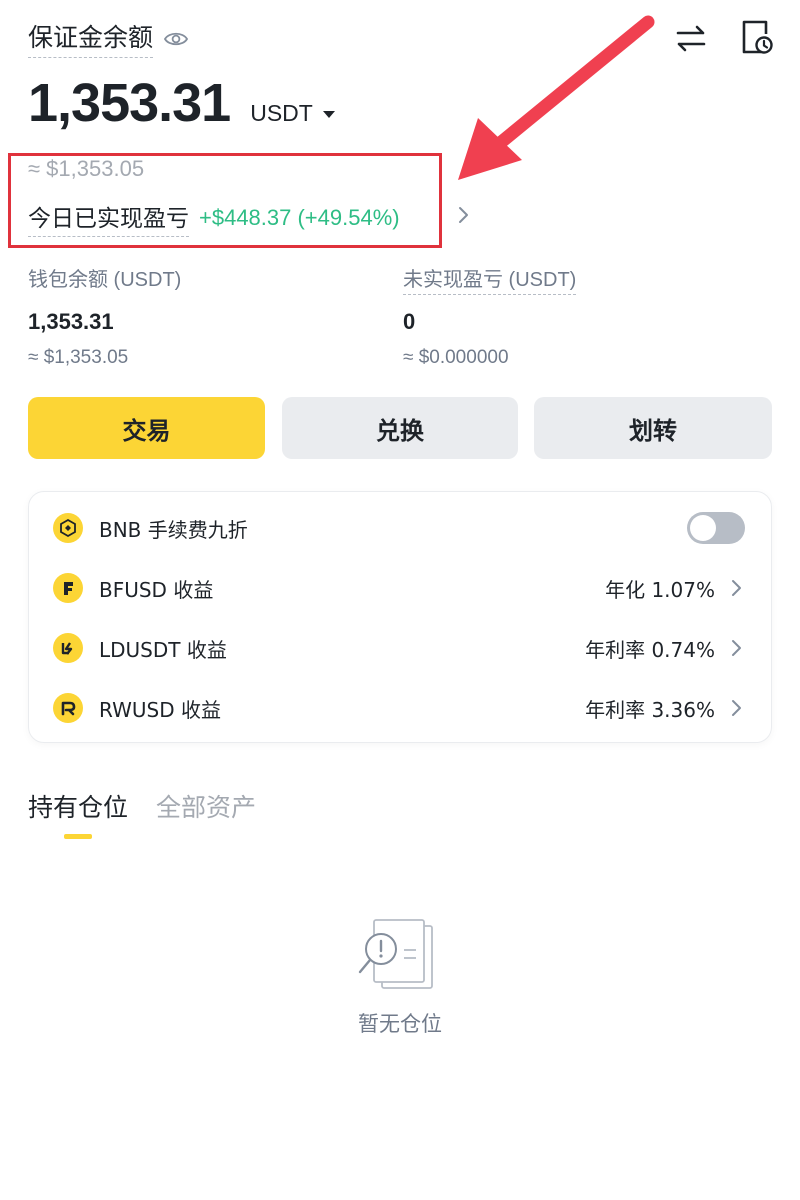 This screenshot has width=800, height=1200. What do you see at coordinates (703, 528) in the screenshot?
I see `toggle-knob` at bounding box center [703, 528].